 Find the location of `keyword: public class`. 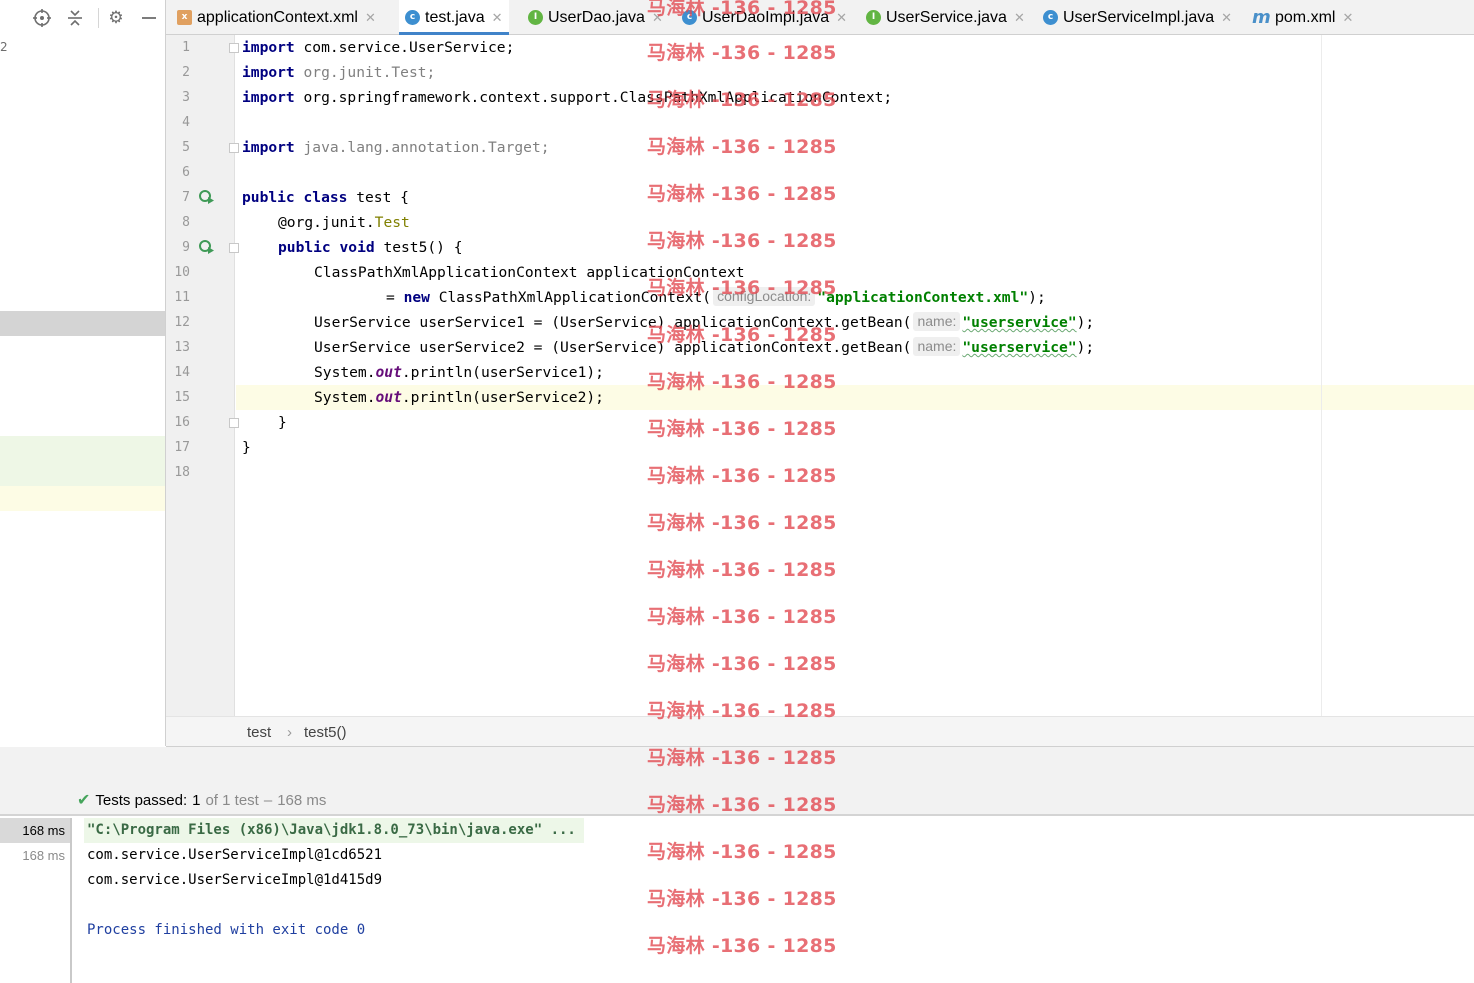

keyword: public class is located at coordinates (295, 197).